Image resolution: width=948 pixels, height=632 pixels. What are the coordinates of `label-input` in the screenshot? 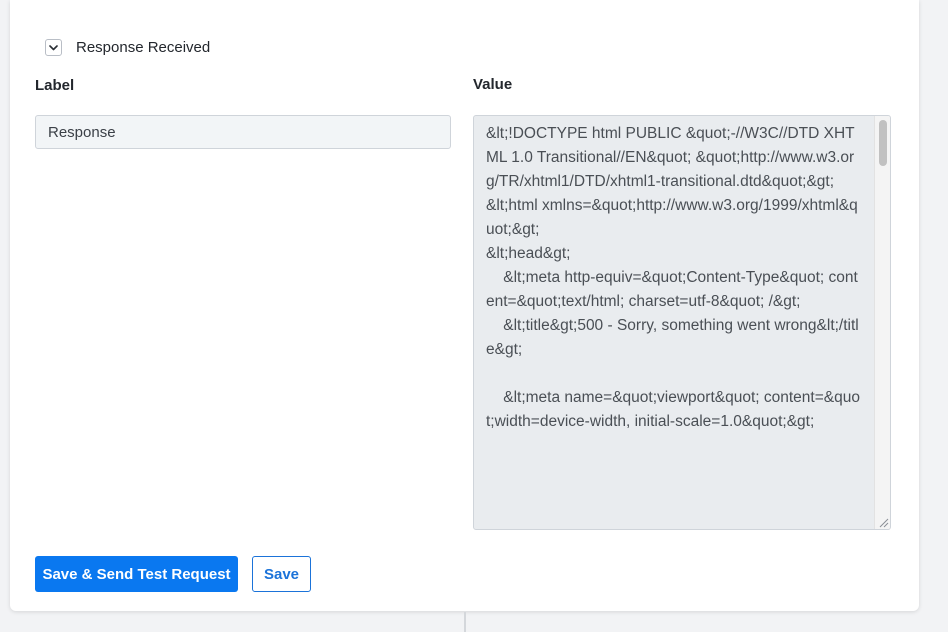 It's located at (243, 132).